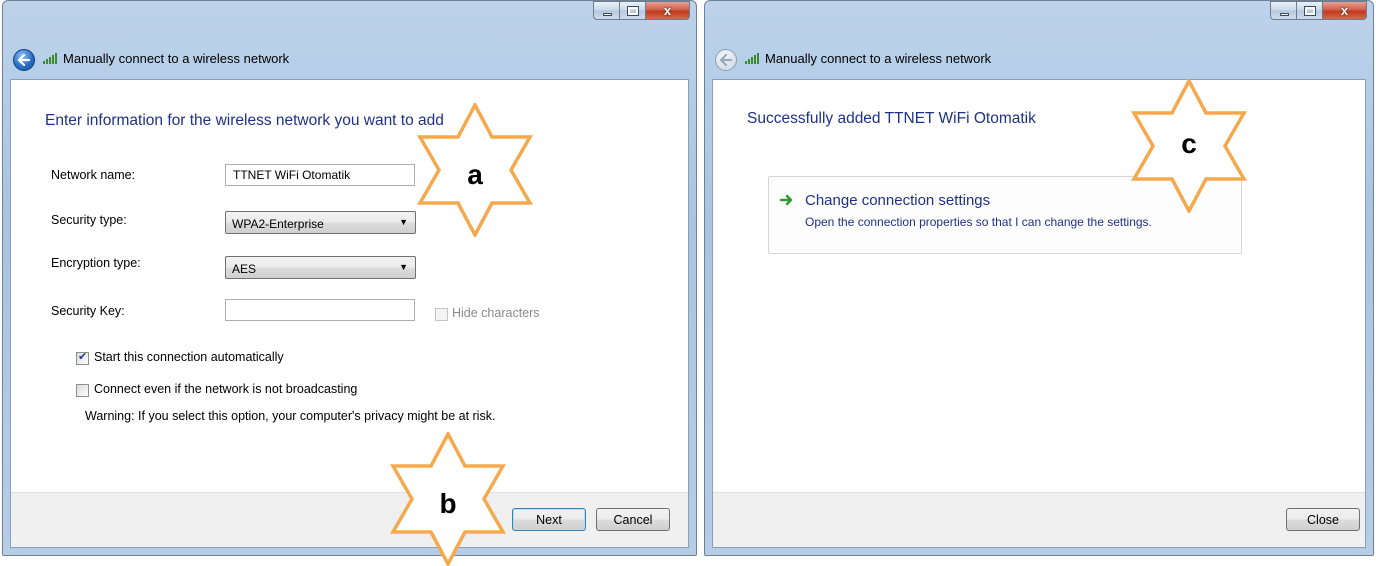 This screenshot has height=566, width=1376. Describe the element at coordinates (320, 175) in the screenshot. I see `network-name-input` at that location.